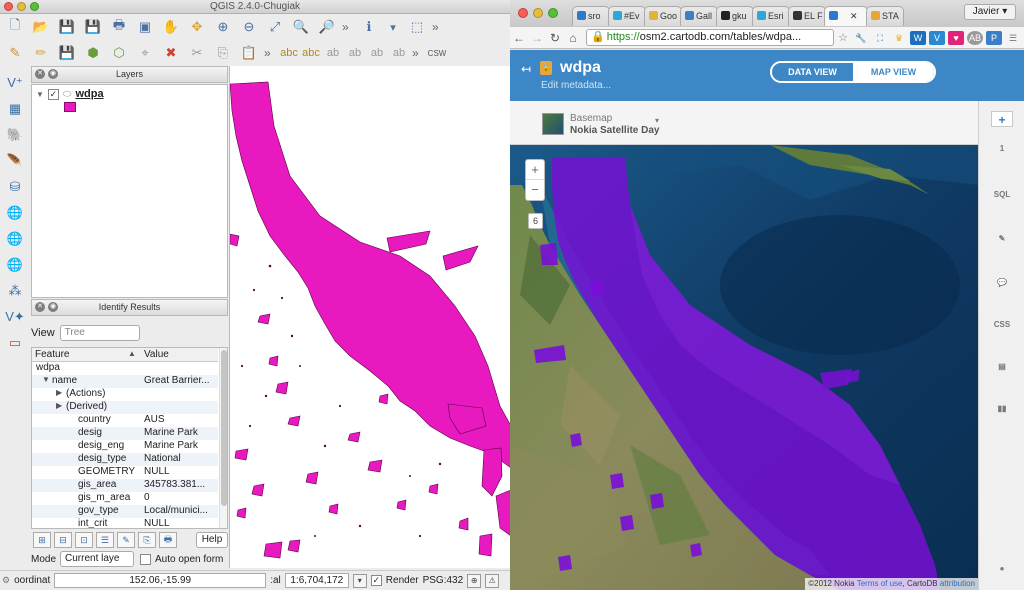 This screenshot has height=590, width=1024. What do you see at coordinates (15, 53) in the screenshot?
I see `current-edits-icon: ✎` at bounding box center [15, 53].